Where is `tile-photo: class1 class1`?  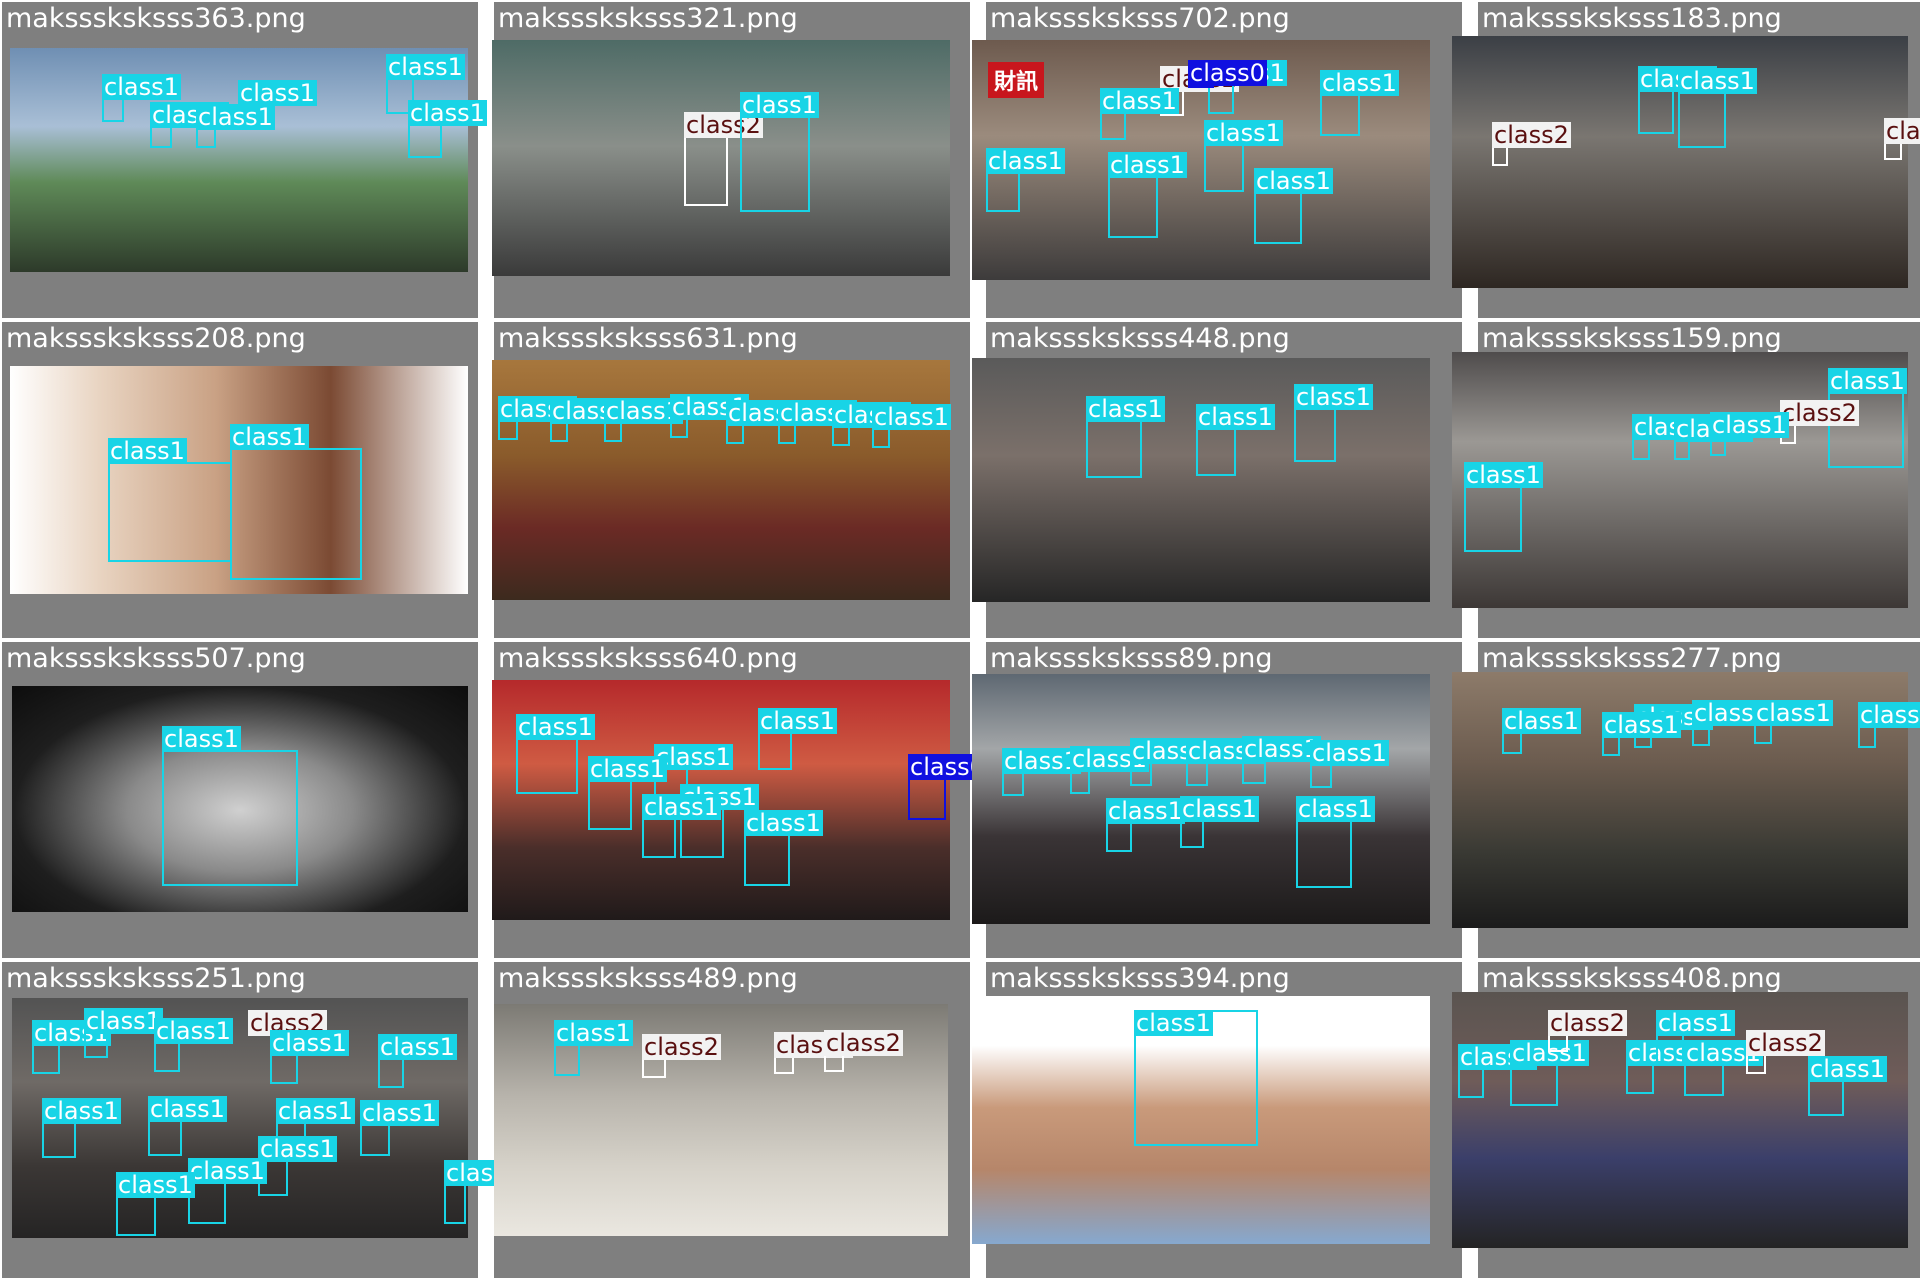
tile-photo: class1 class1 is located at coordinates (239, 480).